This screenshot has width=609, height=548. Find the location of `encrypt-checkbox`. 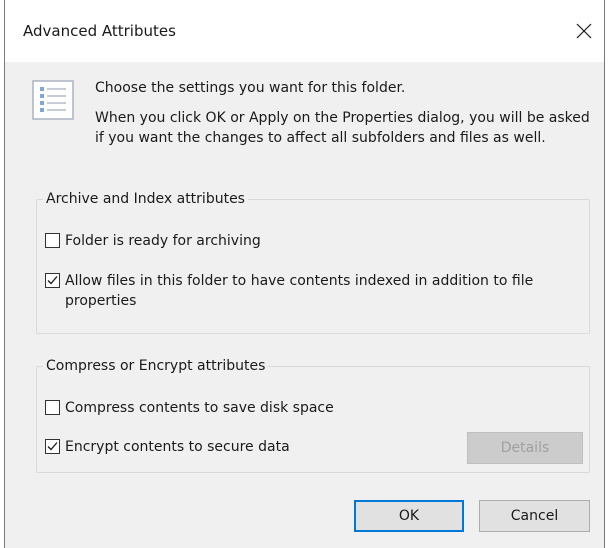

encrypt-checkbox is located at coordinates (52, 446).